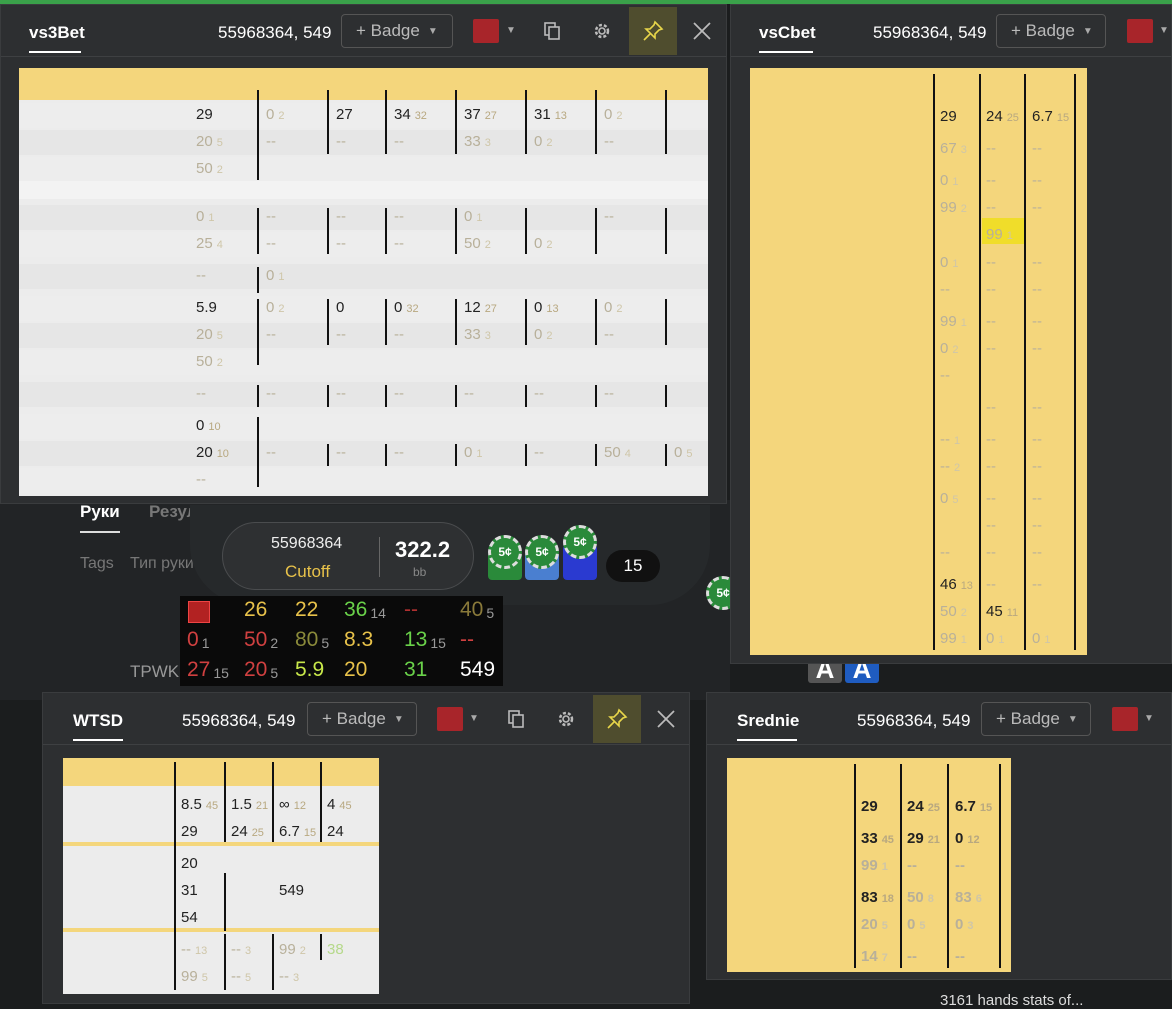  What do you see at coordinates (209, 243) in the screenshot?
I see `stat-cell: 25 4` at bounding box center [209, 243].